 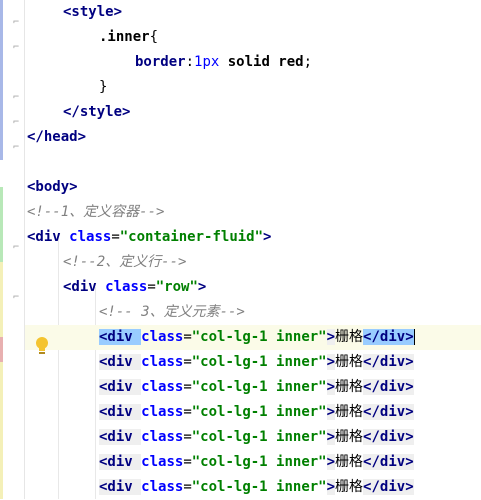 I want to click on code-text: <!-- 3、定义元素-->, so click(x=172, y=312).